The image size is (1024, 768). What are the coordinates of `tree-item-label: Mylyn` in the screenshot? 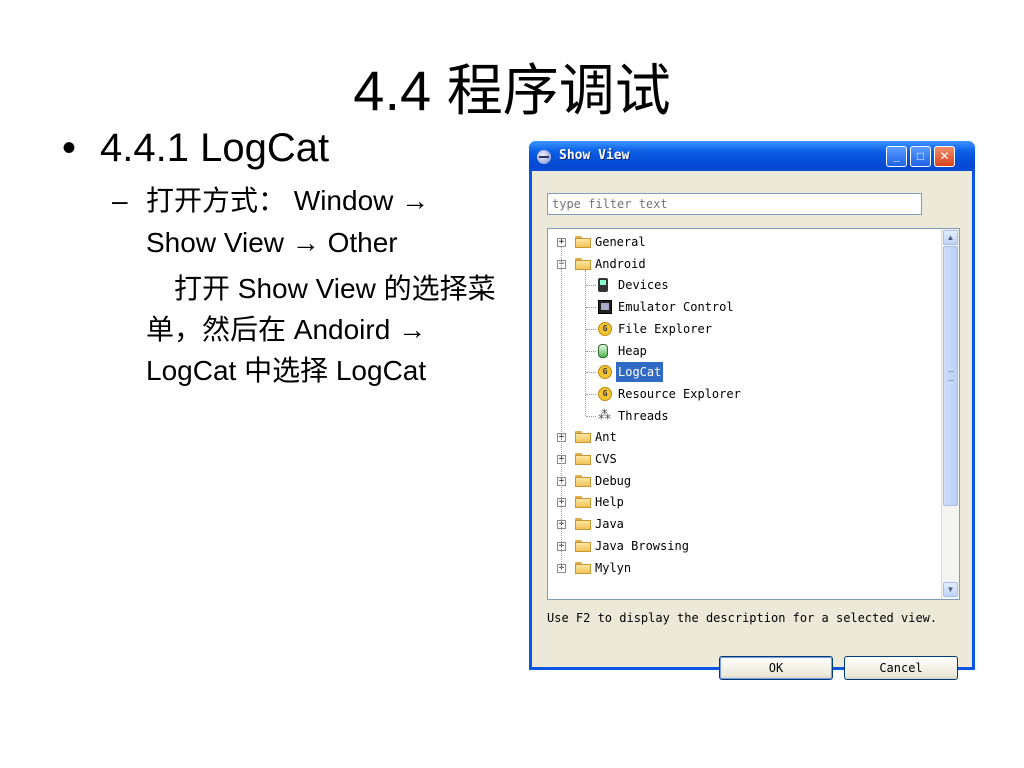 It's located at (613, 567).